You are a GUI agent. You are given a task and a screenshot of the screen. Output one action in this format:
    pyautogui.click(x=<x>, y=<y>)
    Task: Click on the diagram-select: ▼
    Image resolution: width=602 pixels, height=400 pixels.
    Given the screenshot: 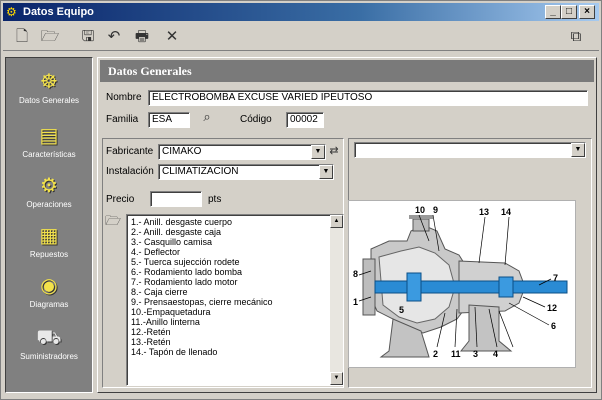 What is the action you would take?
    pyautogui.click(x=470, y=150)
    